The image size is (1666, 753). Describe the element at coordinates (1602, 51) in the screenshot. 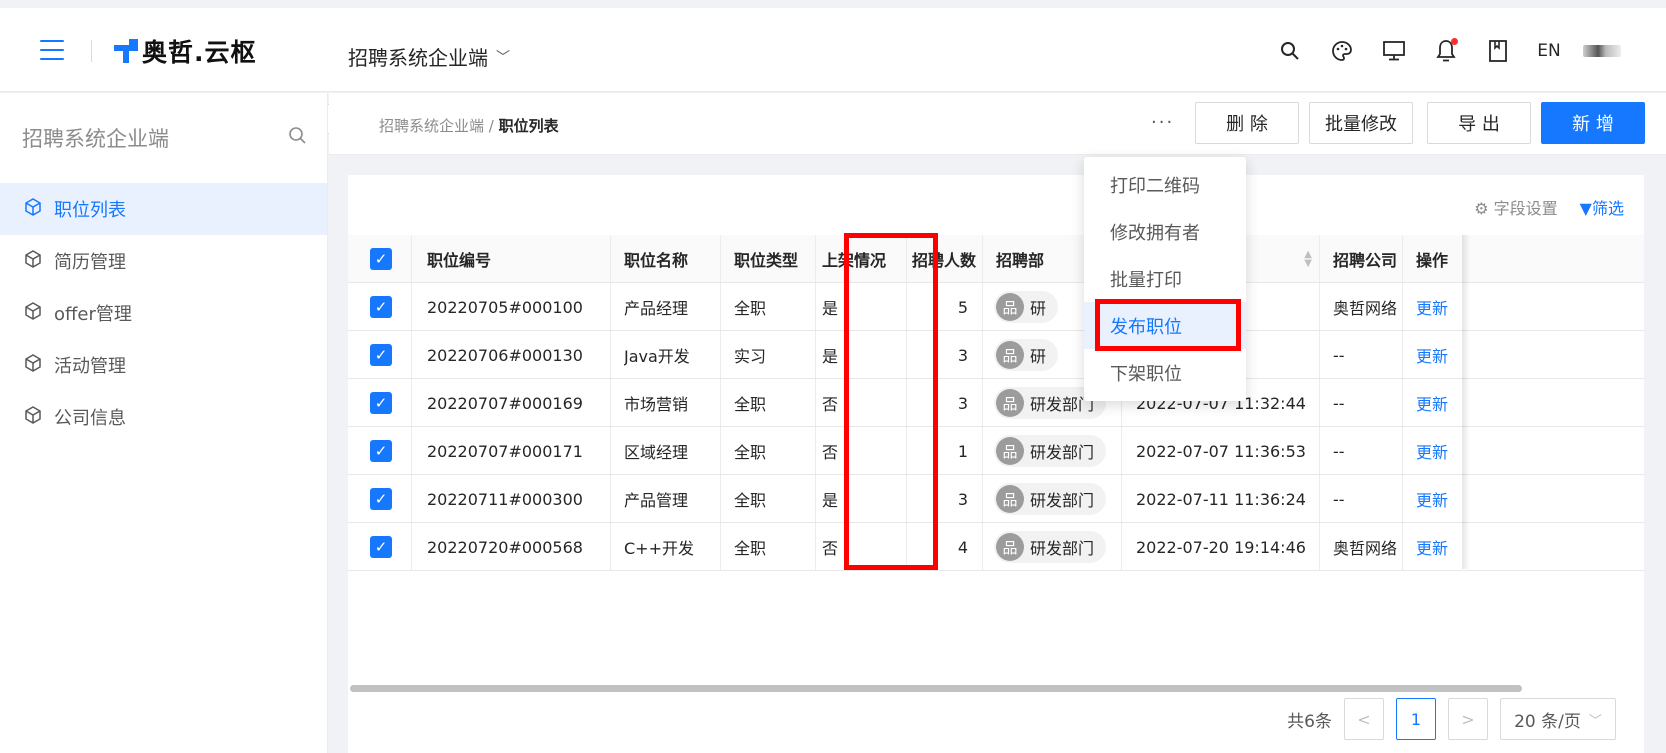

I see `user-avatar` at that location.